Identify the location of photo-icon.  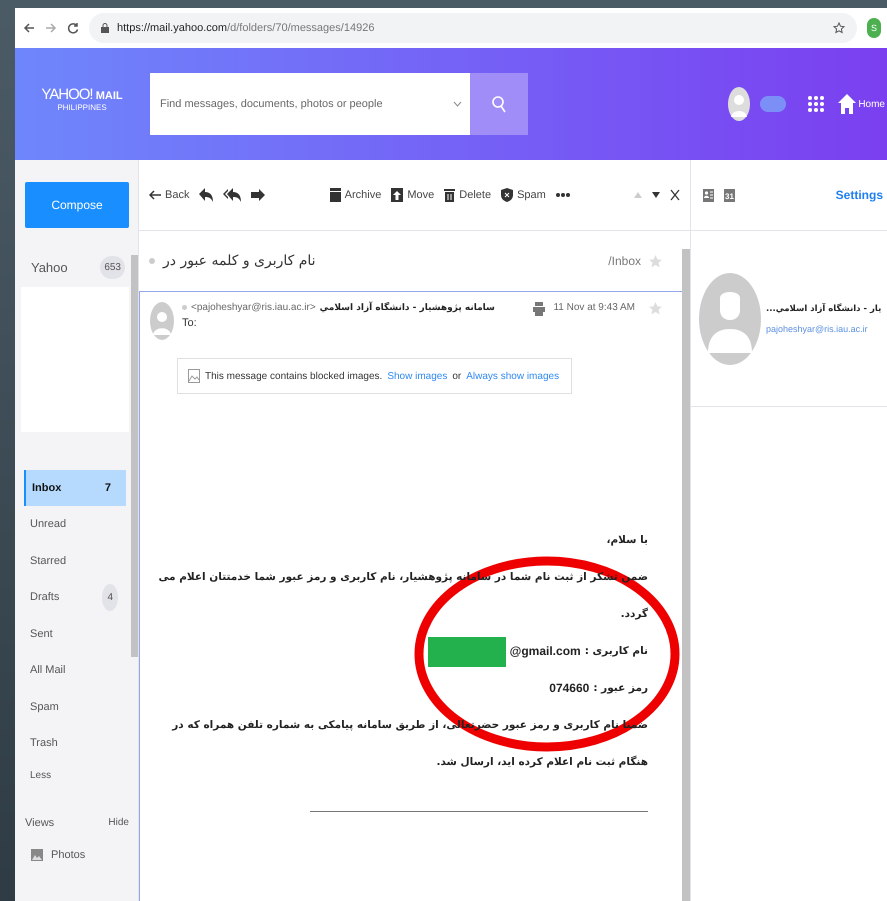
(37, 854).